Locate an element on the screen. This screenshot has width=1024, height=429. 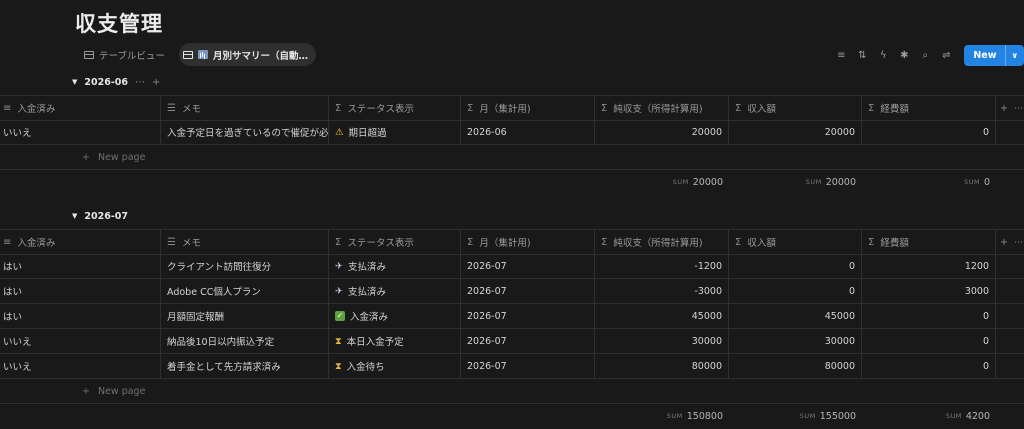
table-row: はい クライアント訪問往復分 ✈ 支払済み 2026-07 -1200 0 1200 is located at coordinates (512, 266).